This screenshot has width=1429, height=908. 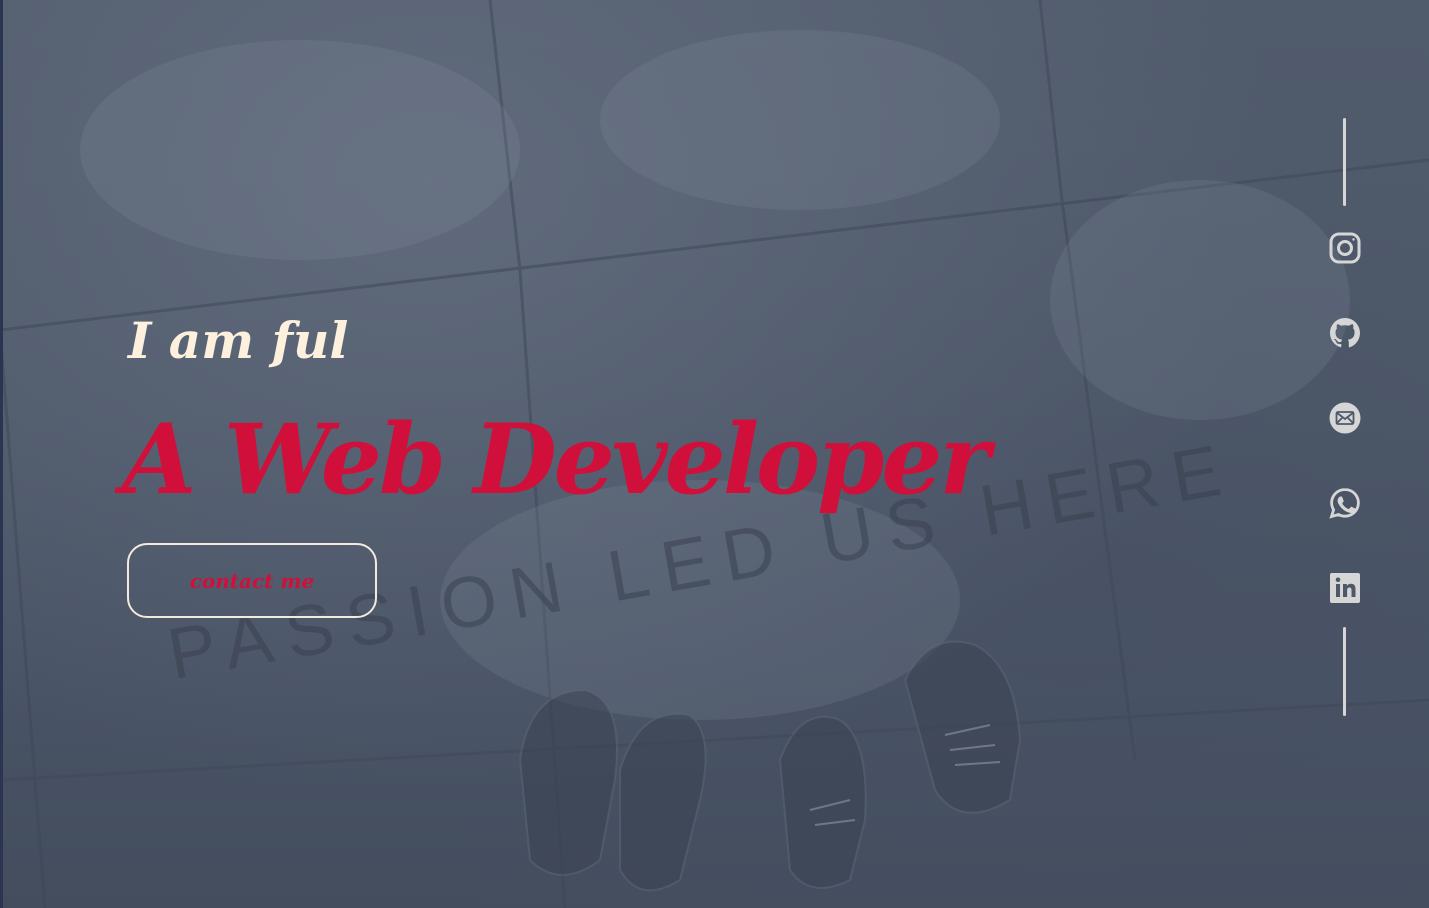 What do you see at coordinates (1, 454) in the screenshot?
I see `left-edge-strip` at bounding box center [1, 454].